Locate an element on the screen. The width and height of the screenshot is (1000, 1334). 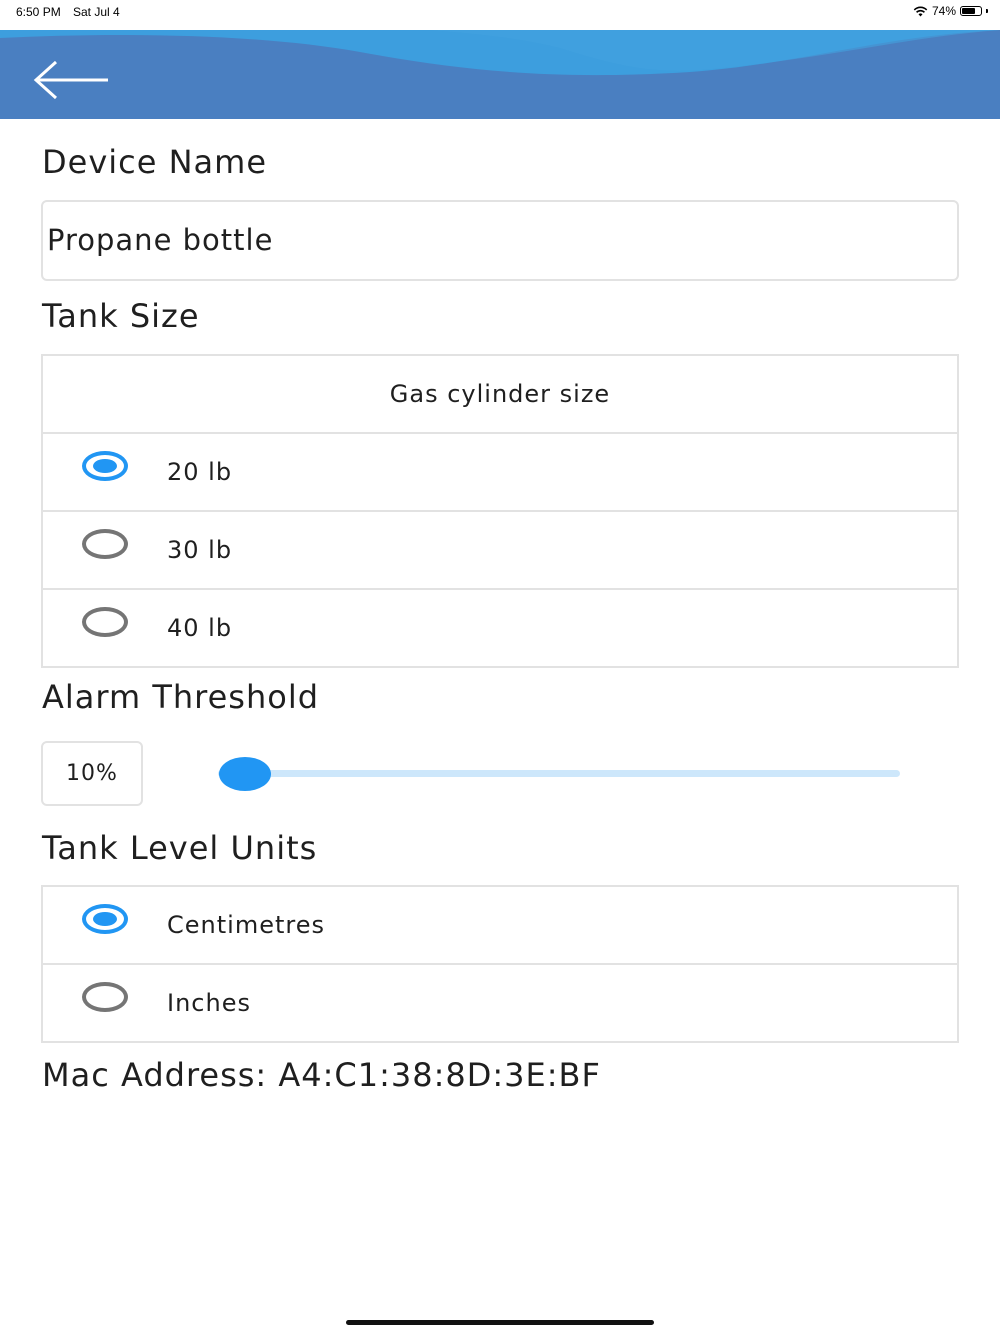
tank-level-units-group: Centimetres Inches is located at coordinates (500, 964).